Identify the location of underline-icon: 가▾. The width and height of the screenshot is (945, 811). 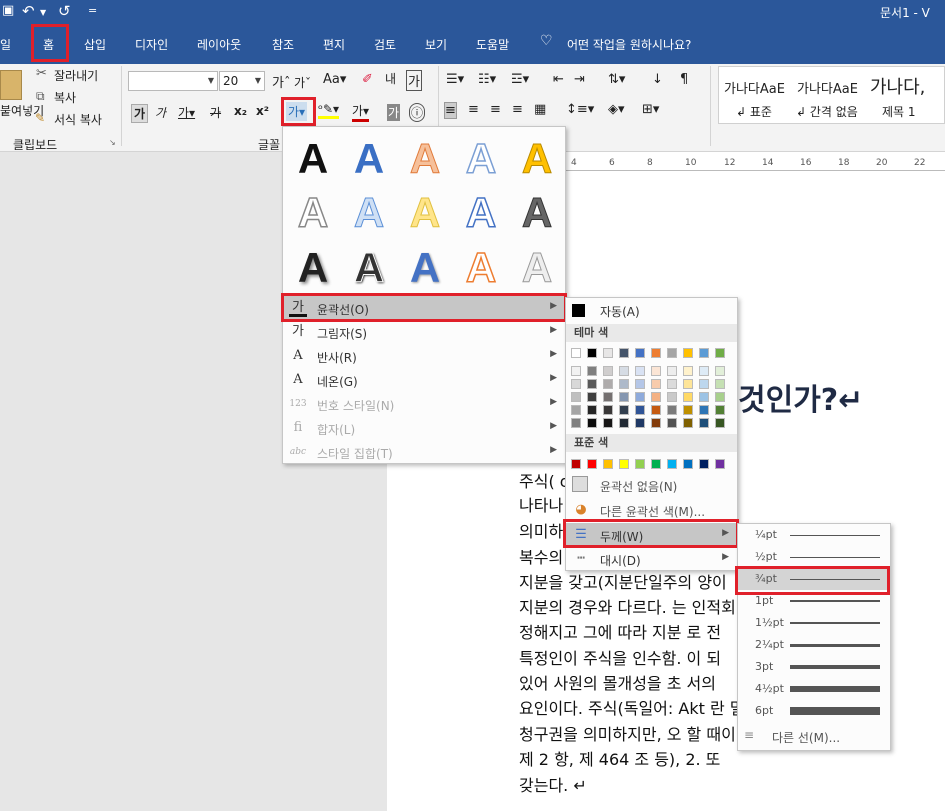
(186, 112).